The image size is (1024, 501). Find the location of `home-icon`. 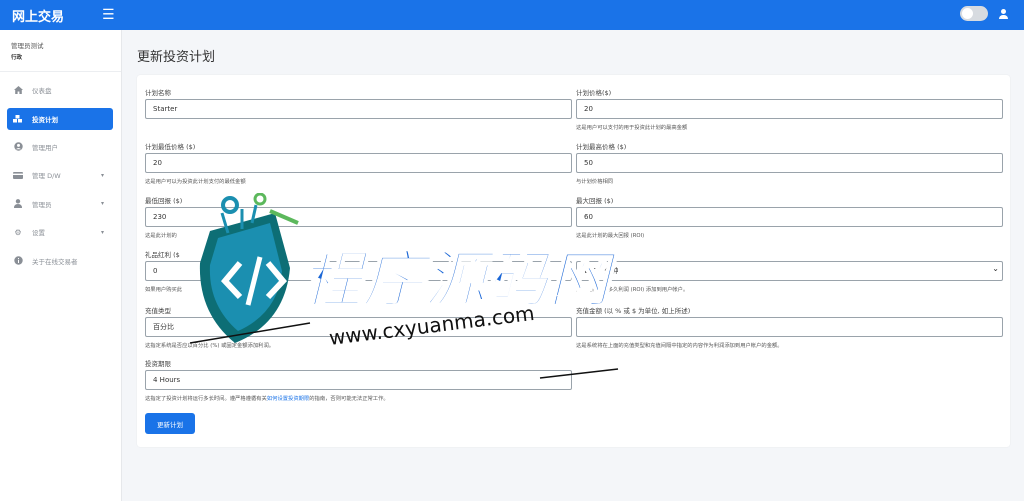

home-icon is located at coordinates (18, 90).